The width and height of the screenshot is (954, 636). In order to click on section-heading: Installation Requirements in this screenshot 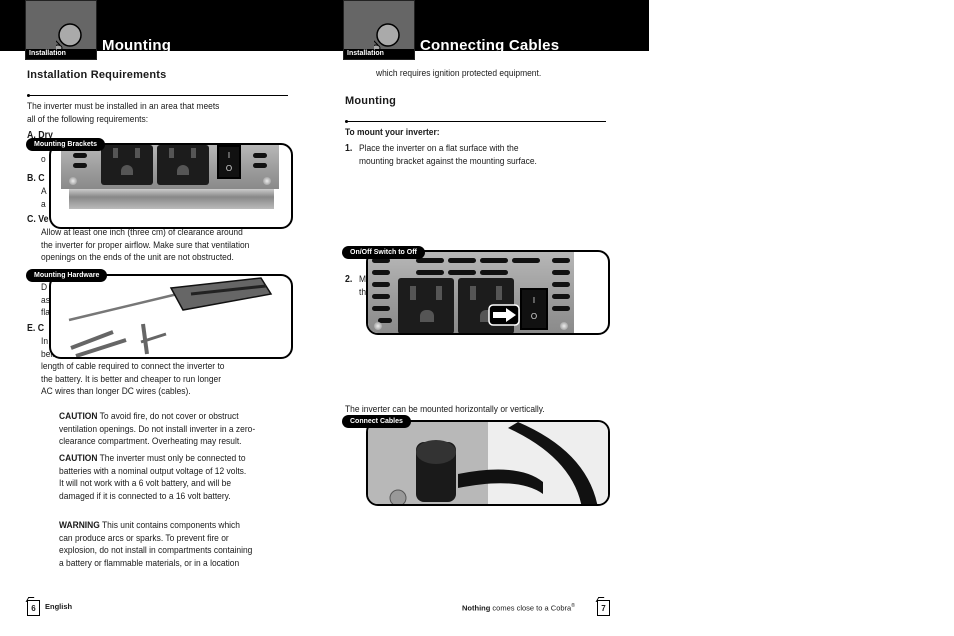, I will do `click(97, 75)`.